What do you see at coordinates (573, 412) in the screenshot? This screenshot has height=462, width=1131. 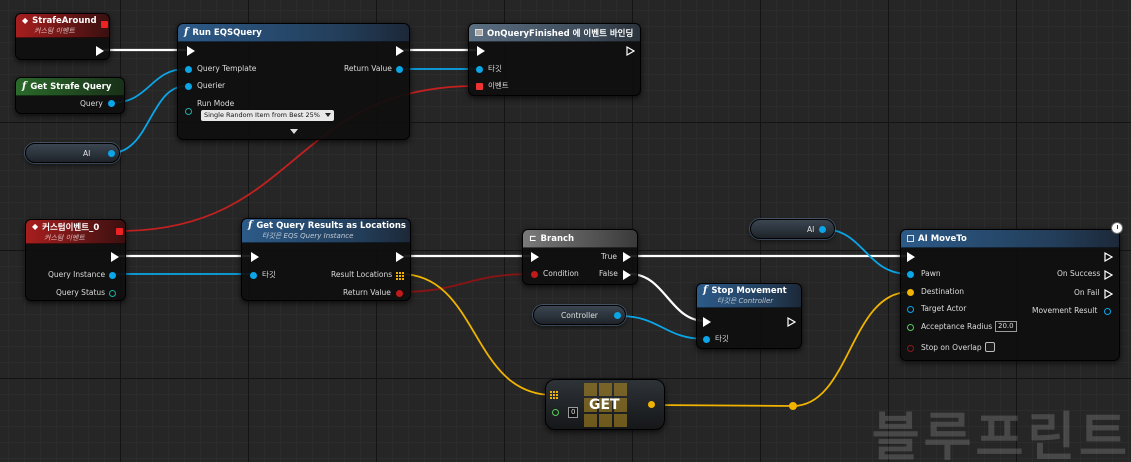 I see `index-input: 0` at bounding box center [573, 412].